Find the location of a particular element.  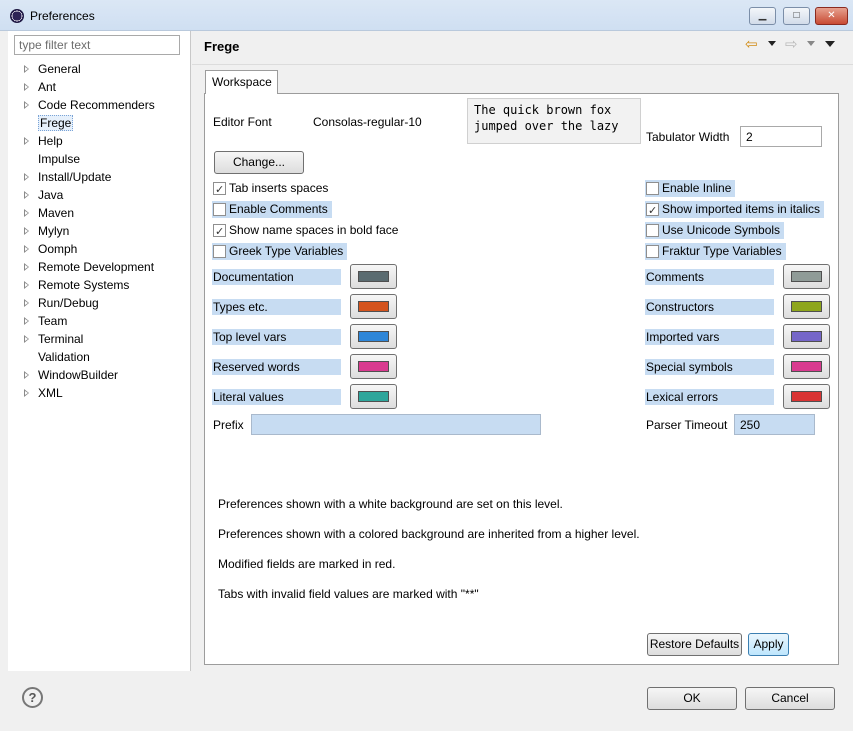

tree-item: Mylyn is located at coordinates (105, 231).